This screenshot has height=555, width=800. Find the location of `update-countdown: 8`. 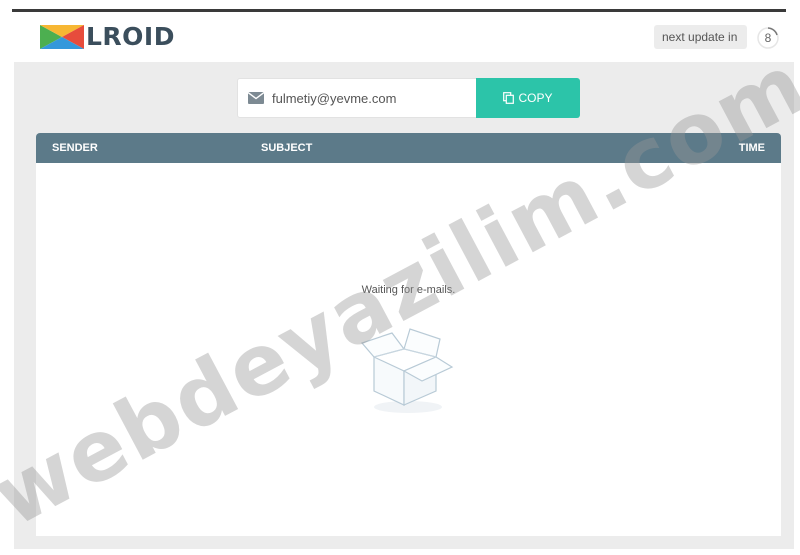

update-countdown: 8 is located at coordinates (768, 38).